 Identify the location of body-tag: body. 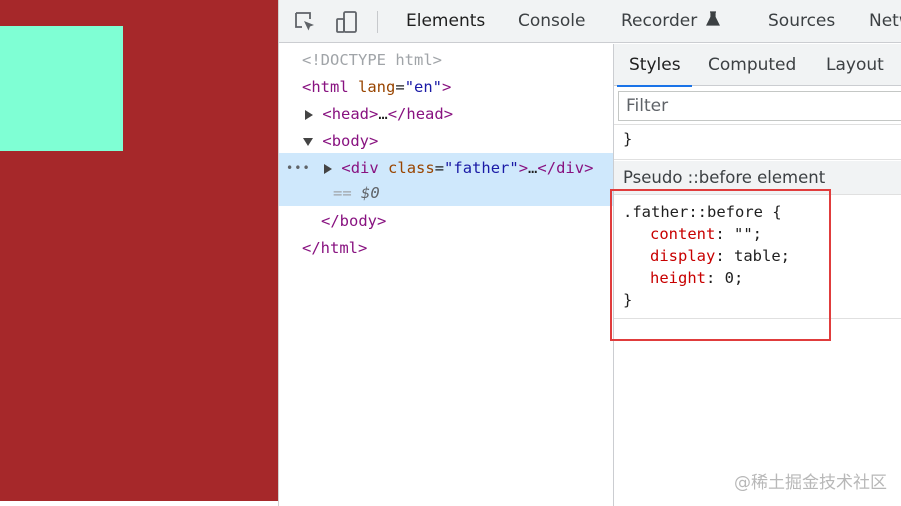
(350, 141).